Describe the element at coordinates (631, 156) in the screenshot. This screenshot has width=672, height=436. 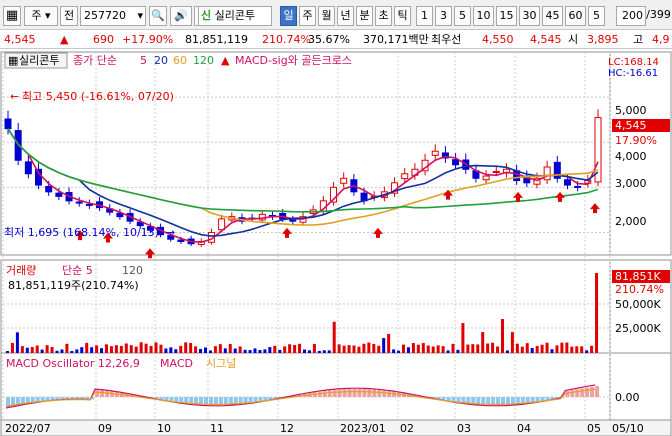
I see `ytick-4000: 4,000` at that location.